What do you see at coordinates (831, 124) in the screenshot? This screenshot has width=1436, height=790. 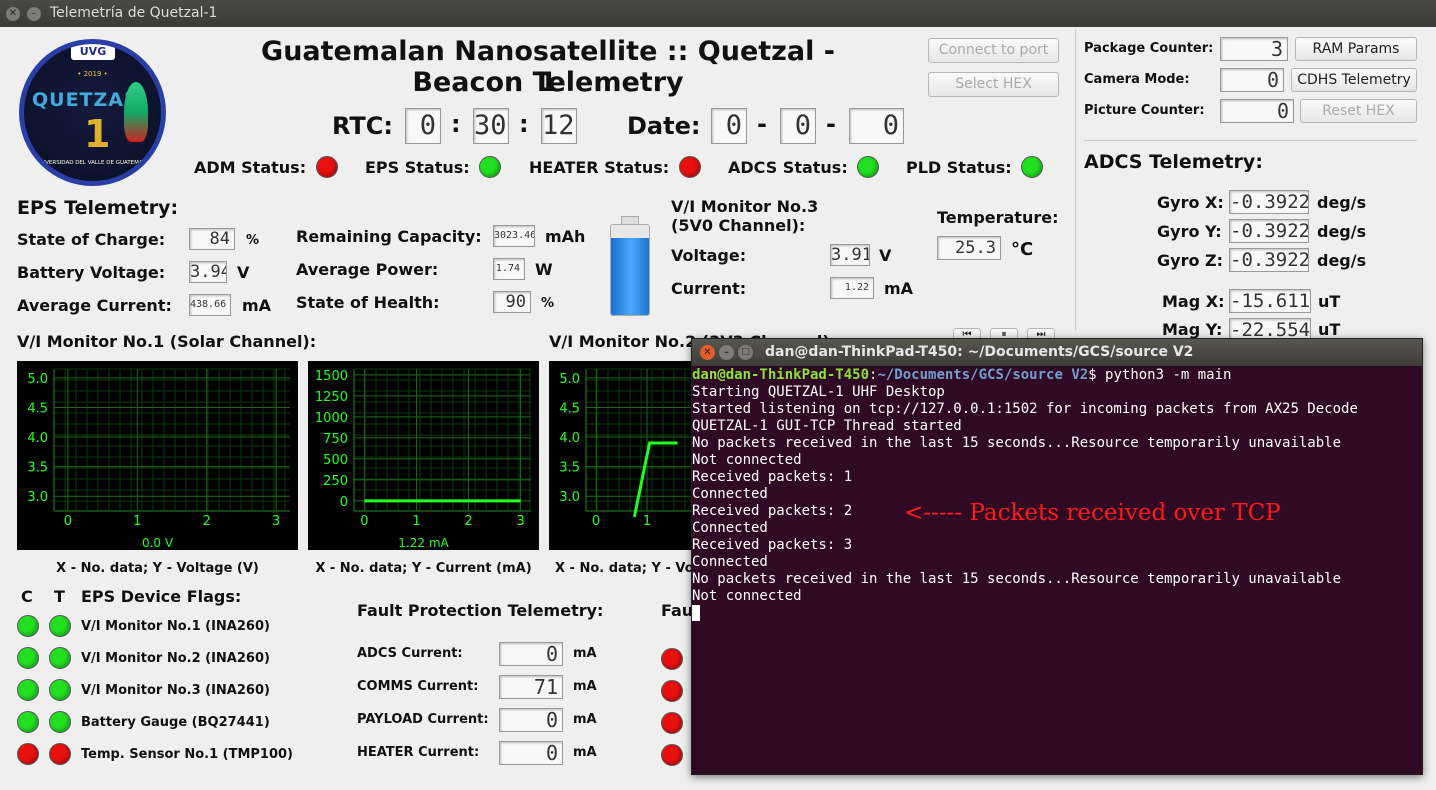 I see `date-sep-2: -` at bounding box center [831, 124].